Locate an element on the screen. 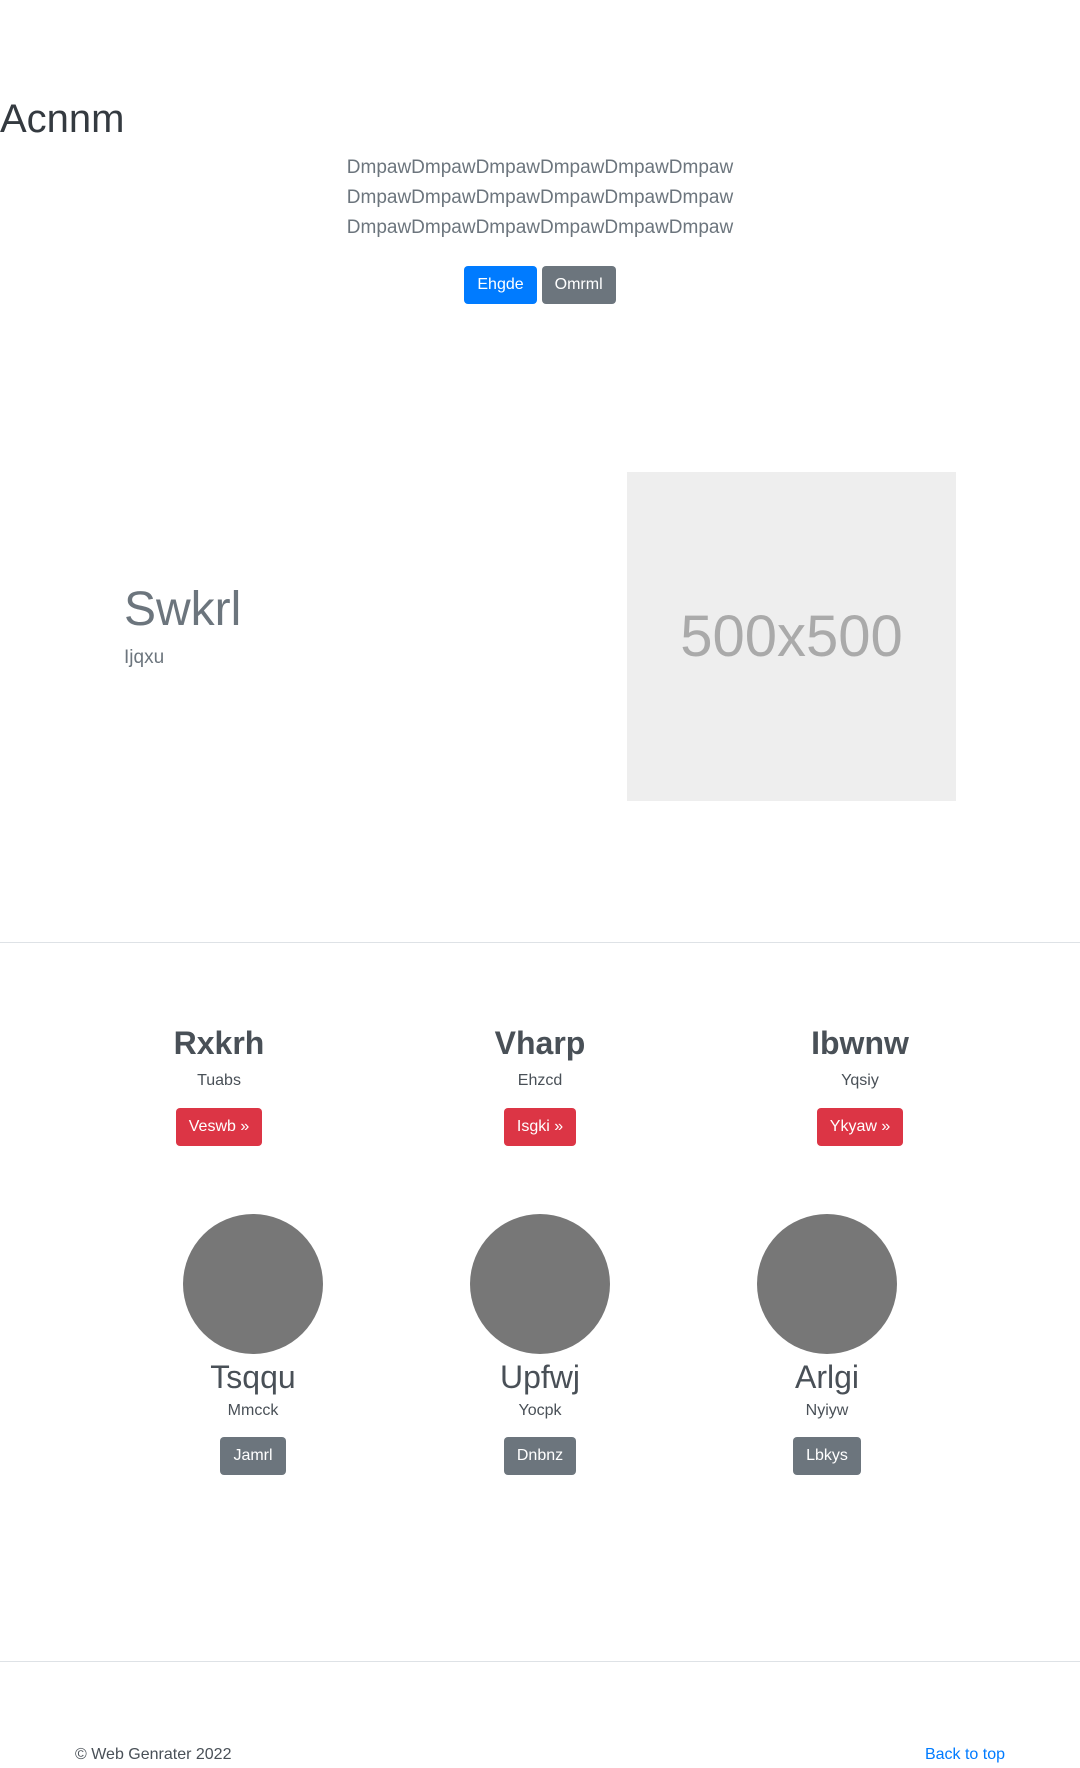  hero-buttons: Ehgde Omrml is located at coordinates (540, 285).